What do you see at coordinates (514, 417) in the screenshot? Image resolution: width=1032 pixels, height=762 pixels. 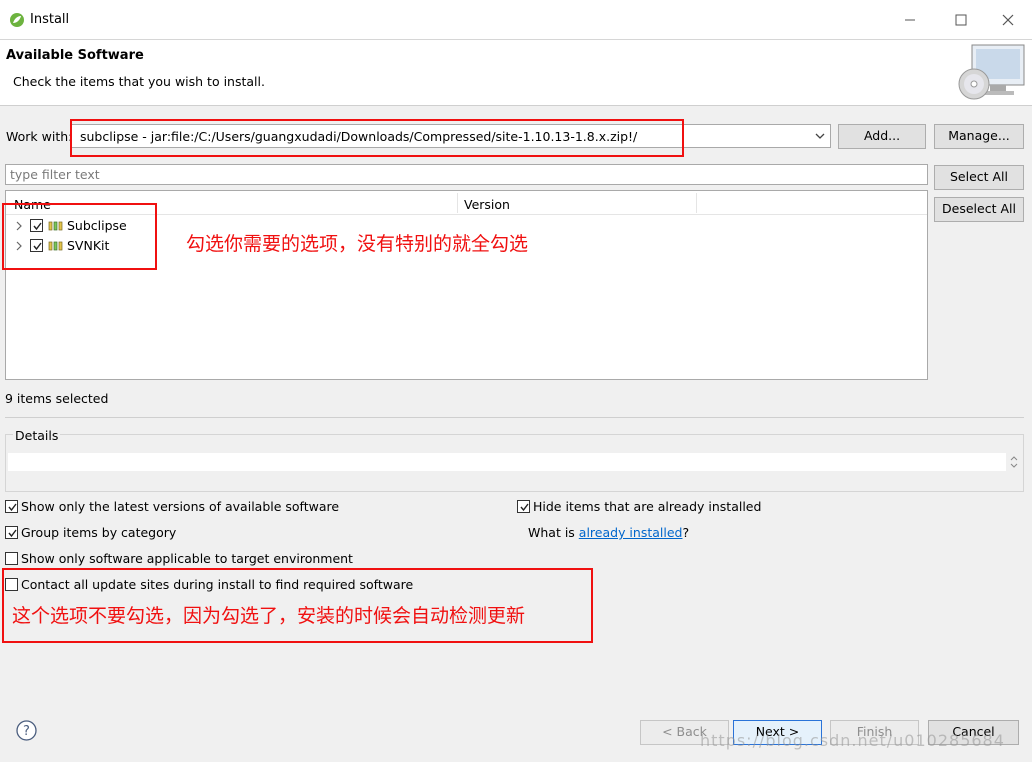 I see `divider` at bounding box center [514, 417].